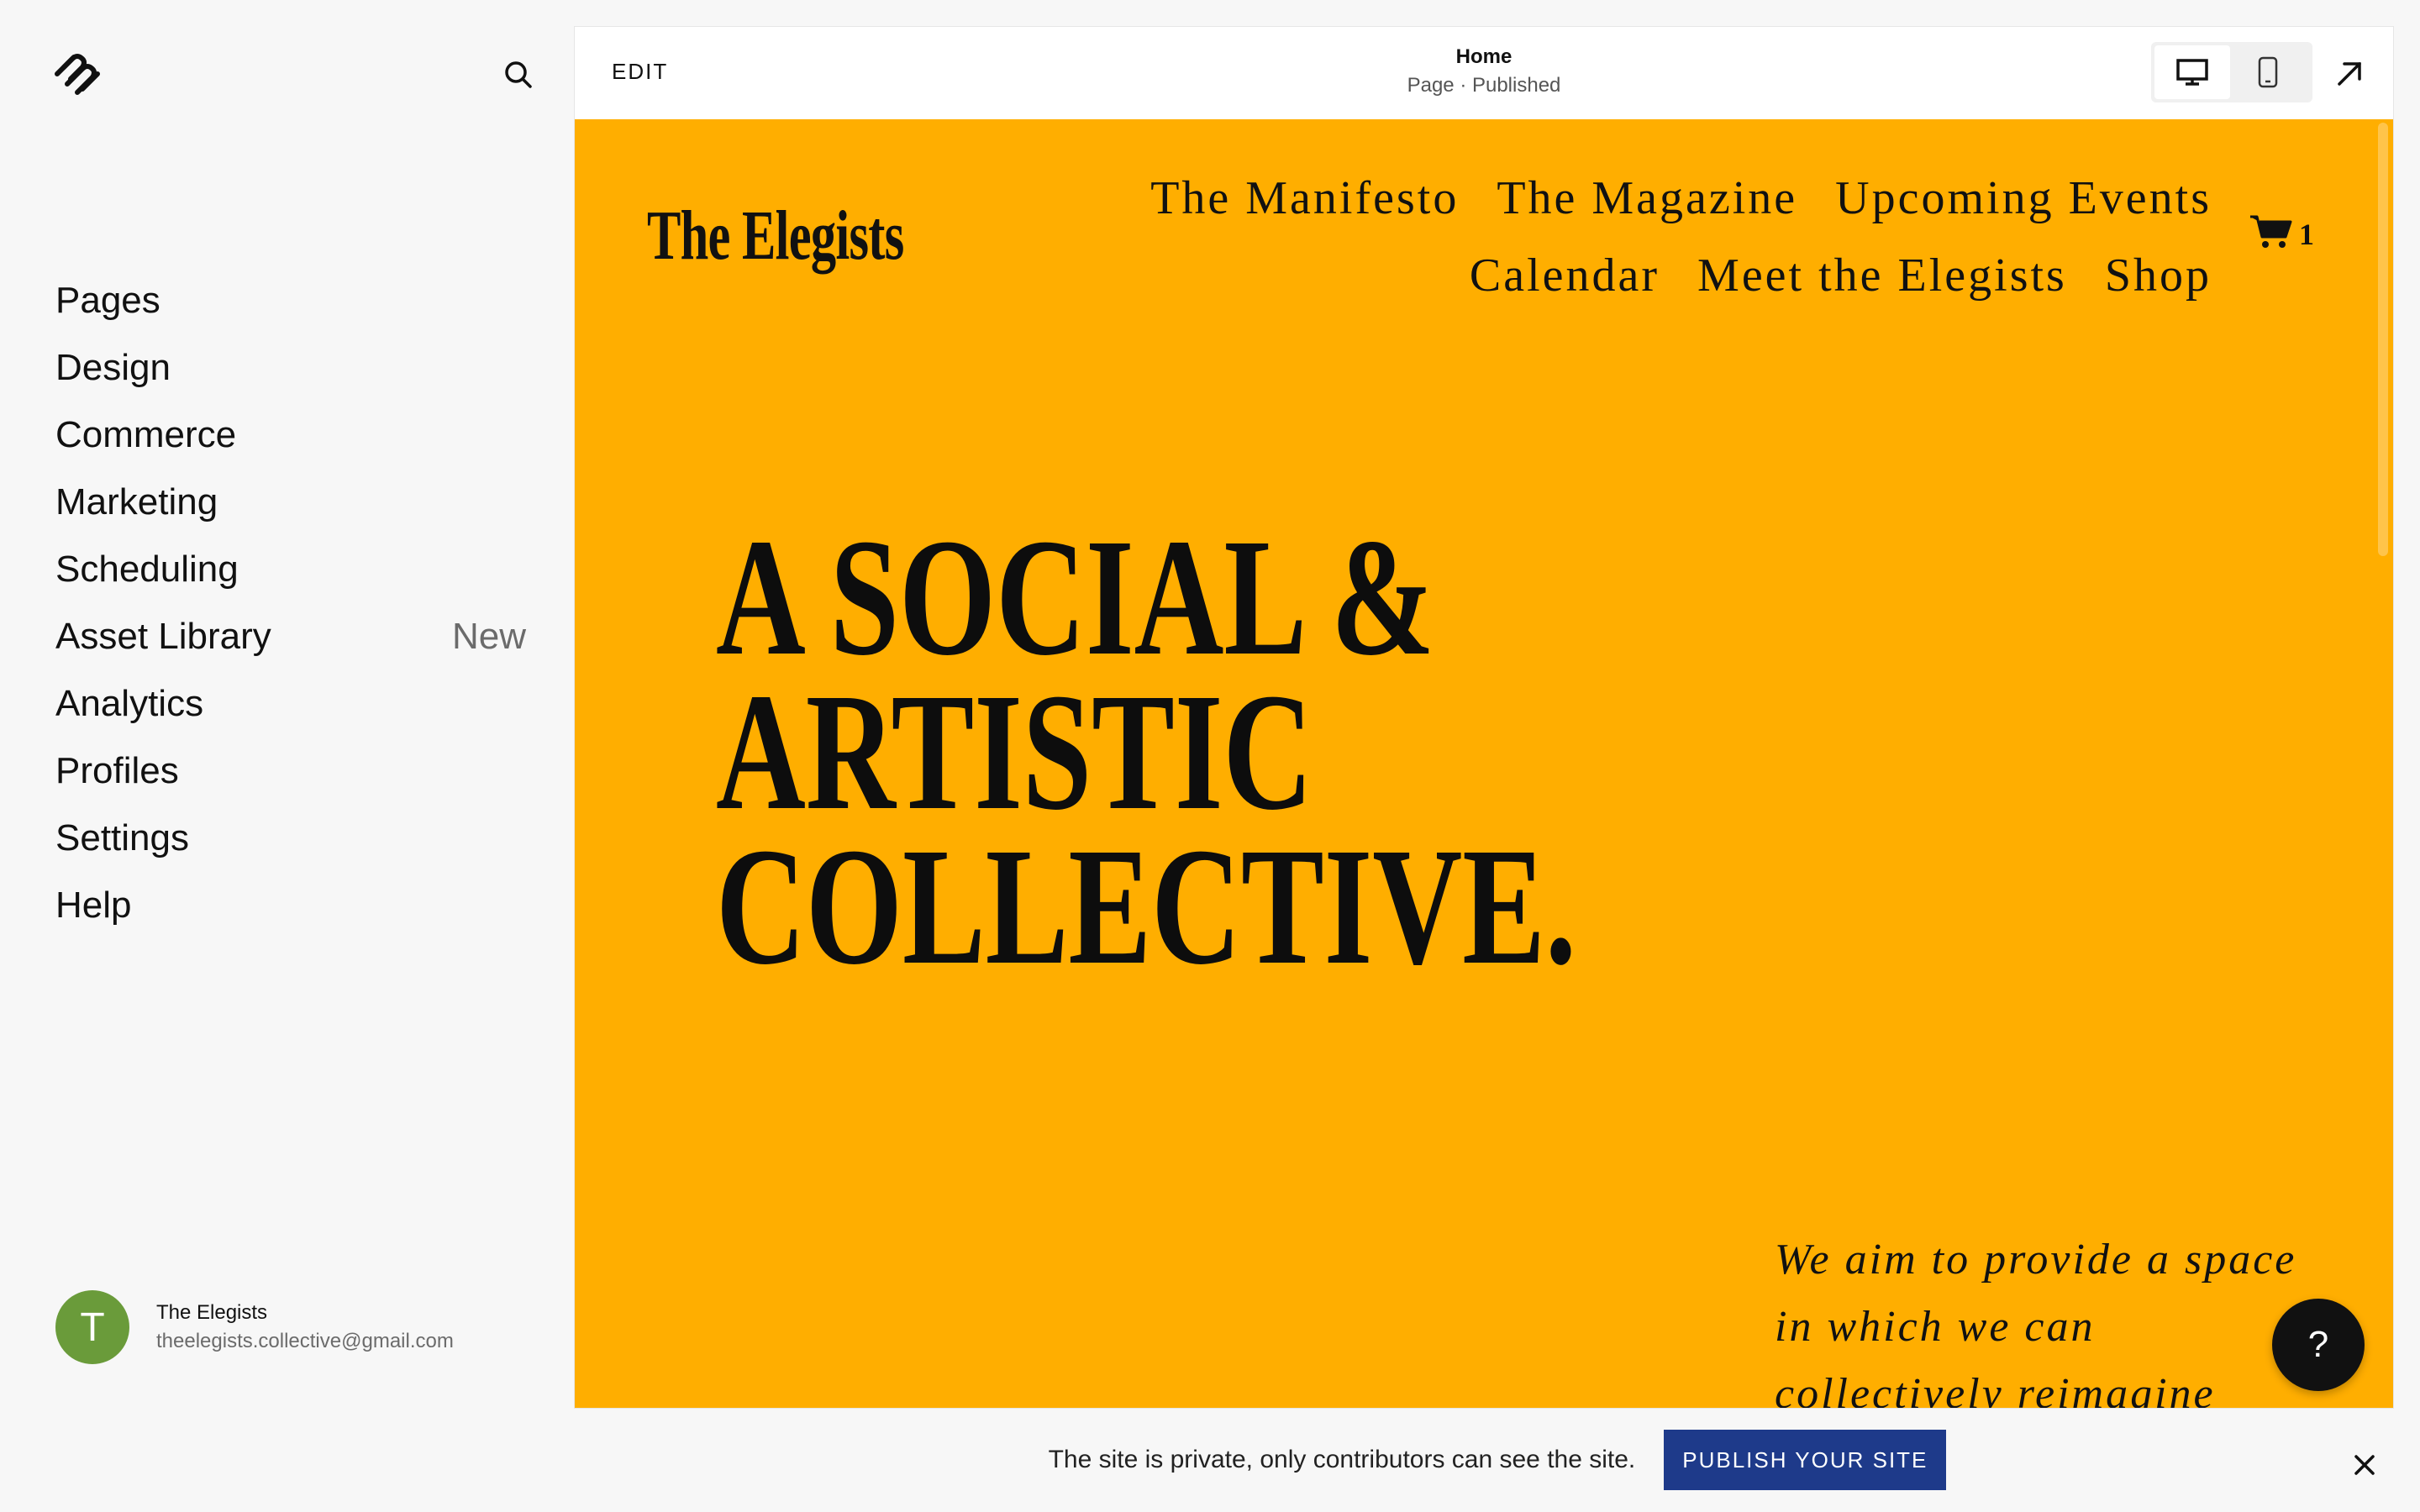 Image resolution: width=2420 pixels, height=1512 pixels. Describe the element at coordinates (2306, 234) in the screenshot. I see `cart-count: 1` at that location.